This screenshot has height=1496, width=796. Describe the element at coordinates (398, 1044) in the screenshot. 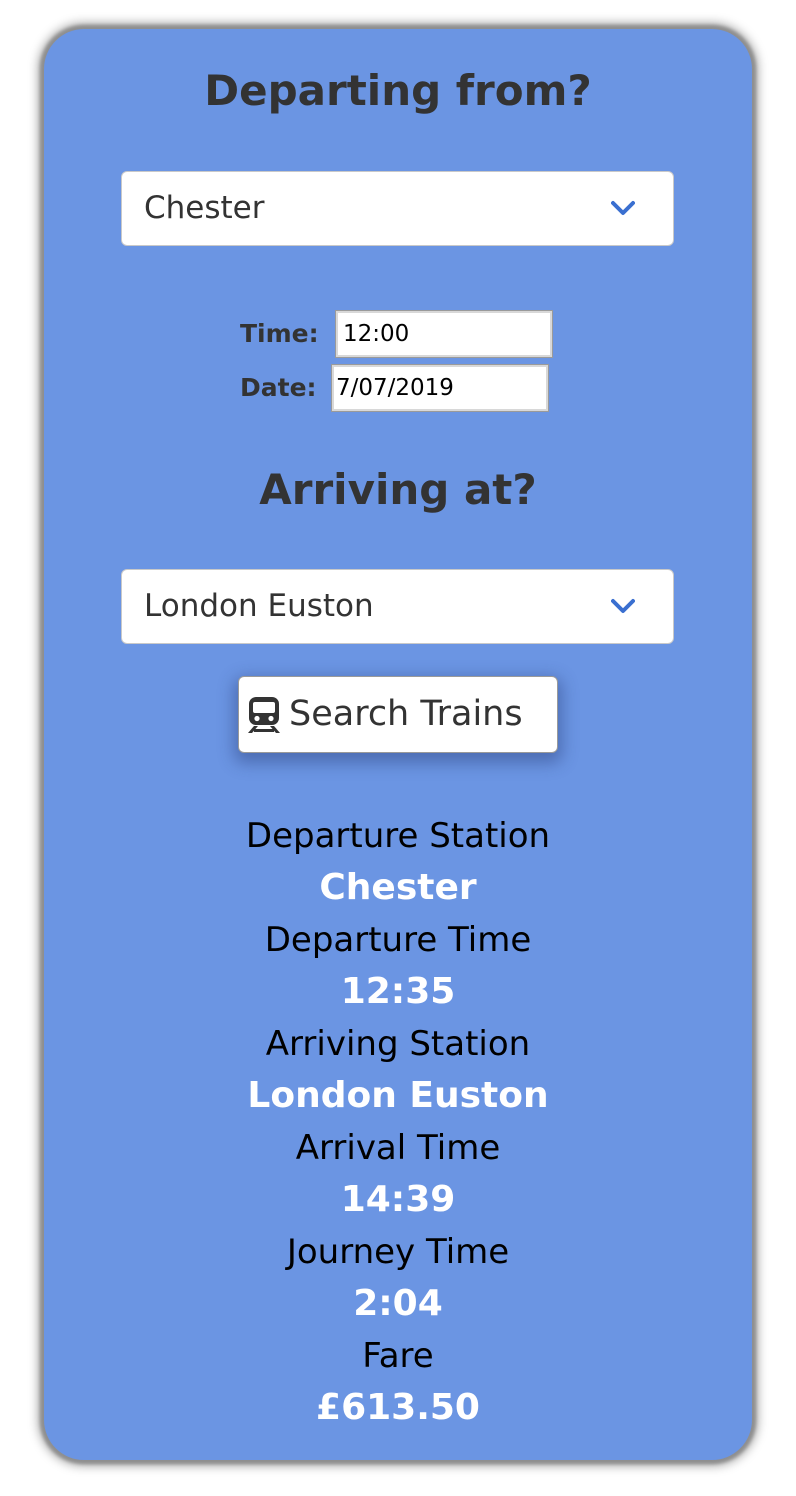

I see `arriving-station-label: Arriving Station` at that location.